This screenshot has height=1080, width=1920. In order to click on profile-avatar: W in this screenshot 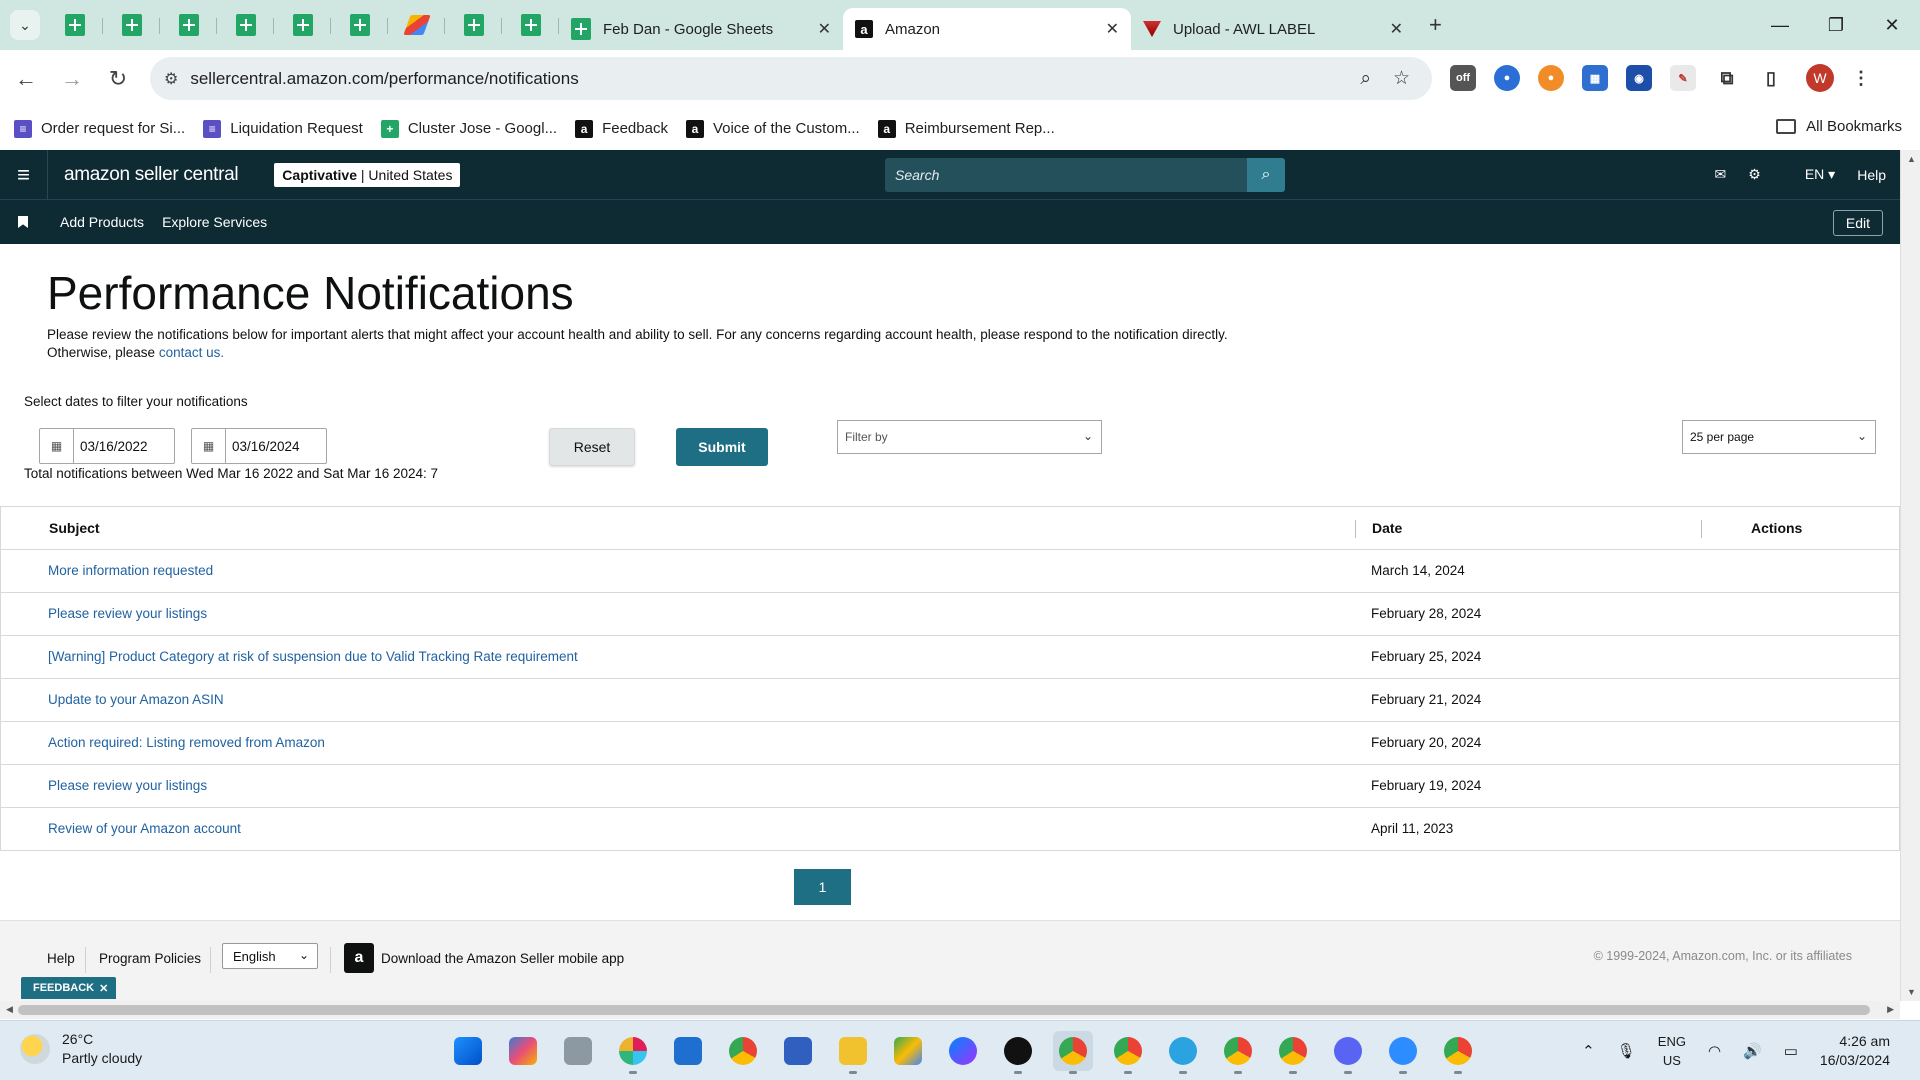, I will do `click(1820, 78)`.